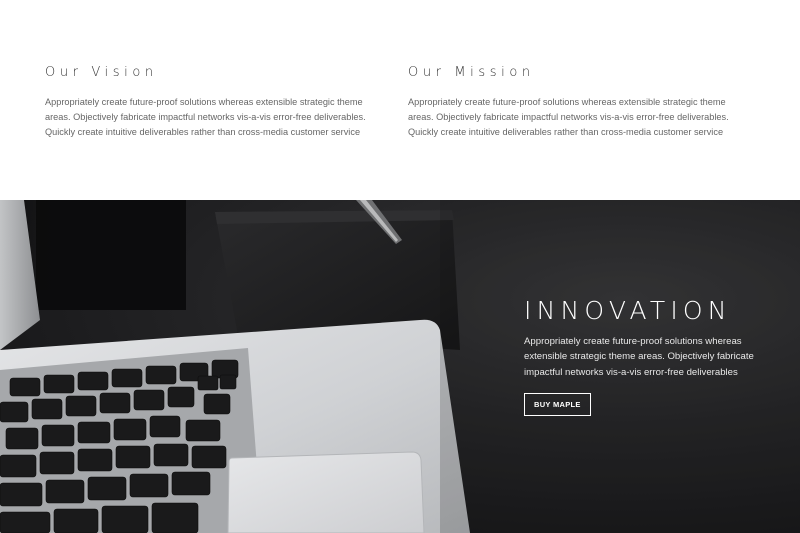  Describe the element at coordinates (557, 404) in the screenshot. I see `buy-maple-button: BUY MAPLE` at that location.